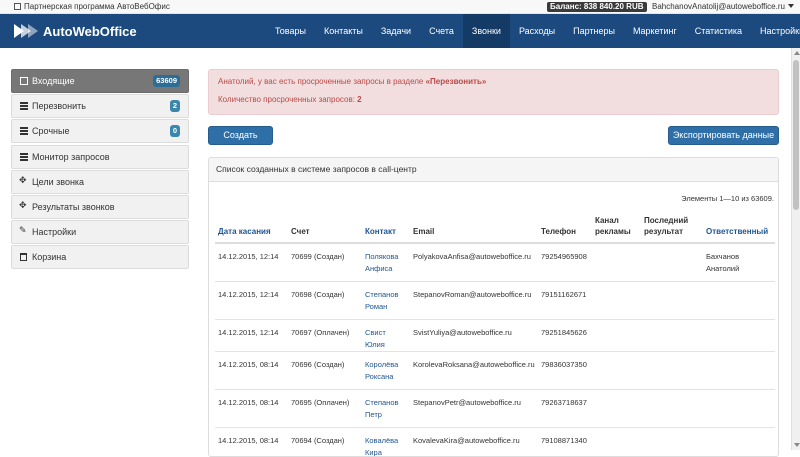 This screenshot has height=457, width=800. Describe the element at coordinates (718, 31) in the screenshot. I see `nav-item-statistics: Статистика` at that location.